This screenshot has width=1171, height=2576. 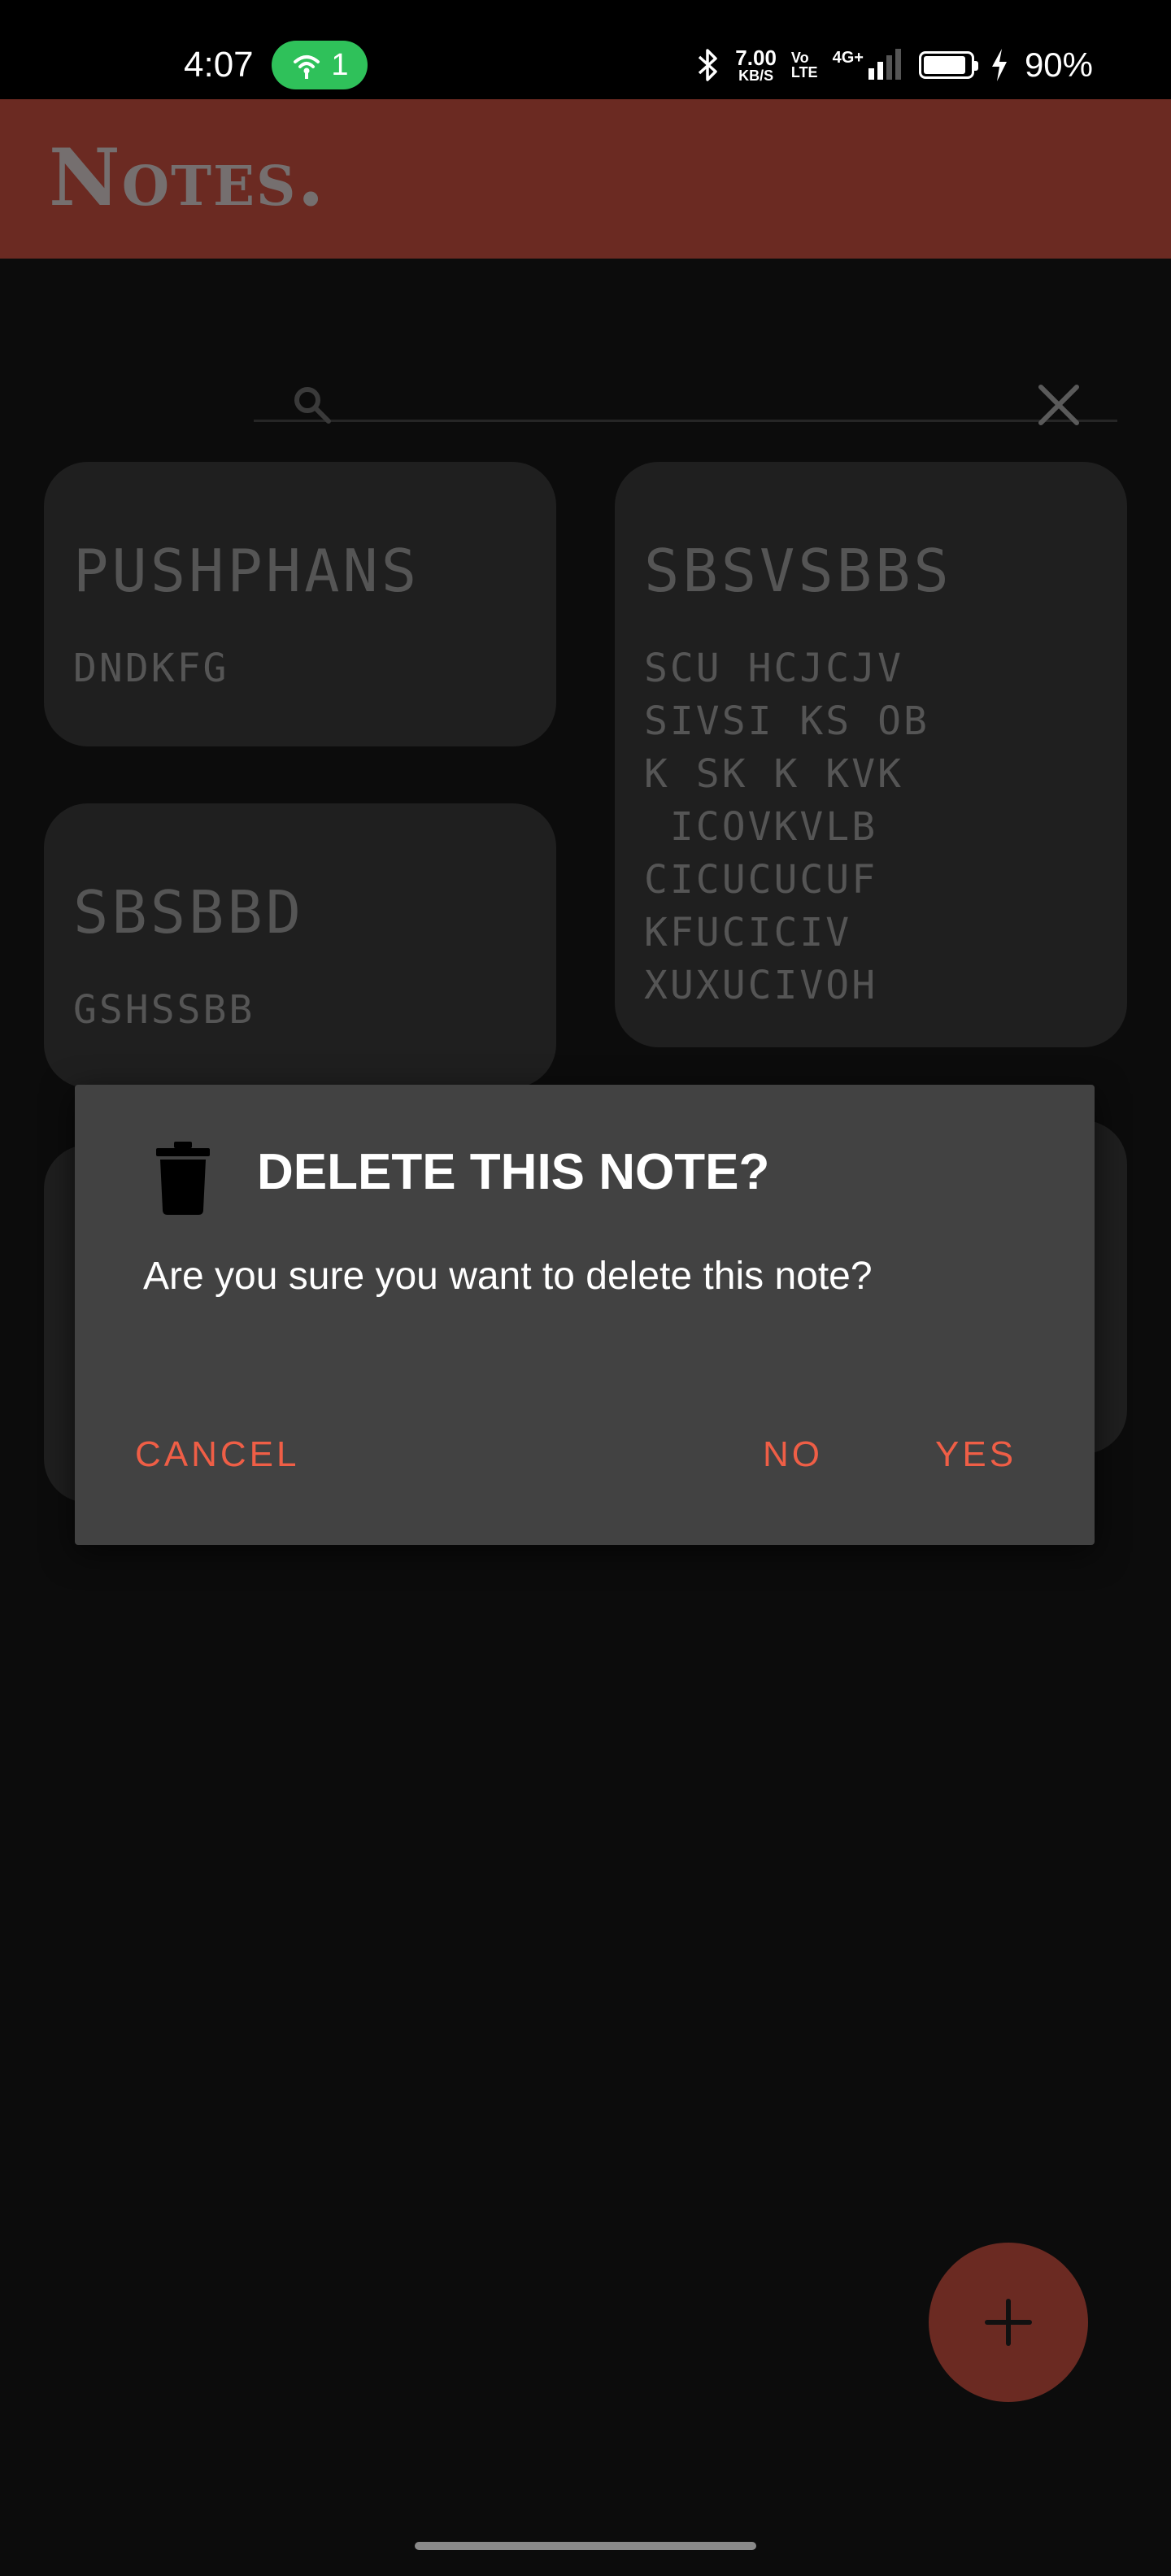 I want to click on volte-bottom: LTE, so click(x=804, y=72).